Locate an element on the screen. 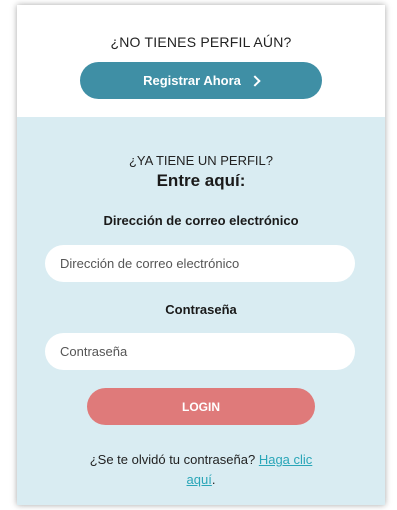 The image size is (397, 510). register-heading: ¿NO TIENES PERFIL AÚN? is located at coordinates (201, 42).